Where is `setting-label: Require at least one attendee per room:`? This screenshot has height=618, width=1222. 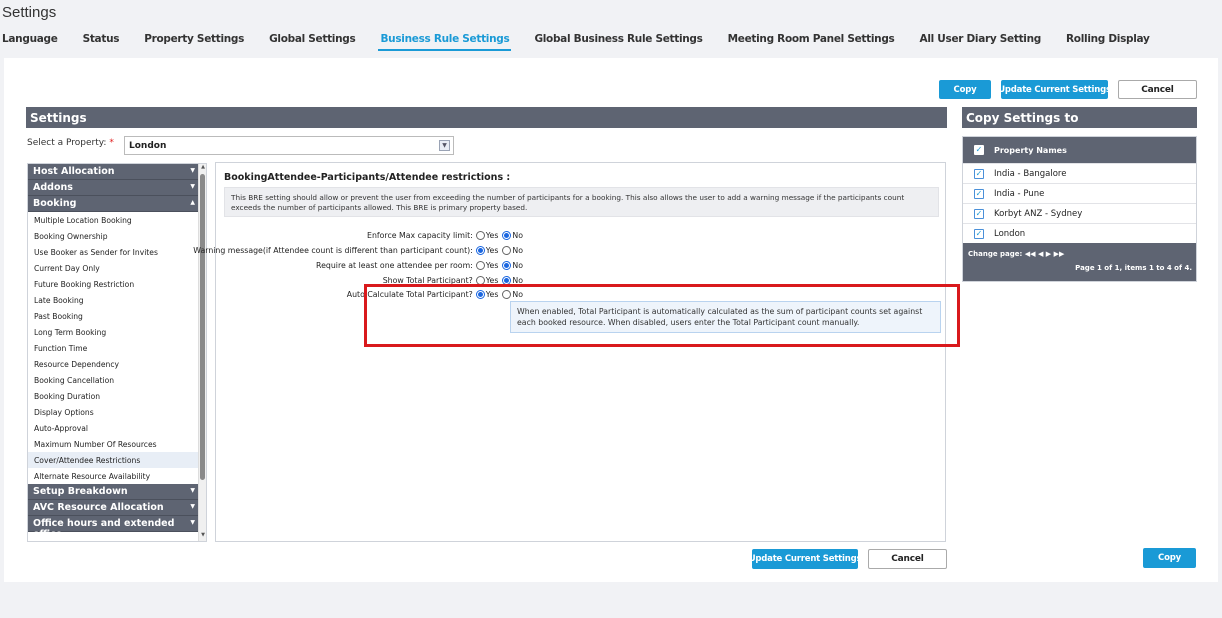 setting-label: Require at least one attendee per room: is located at coordinates (394, 265).